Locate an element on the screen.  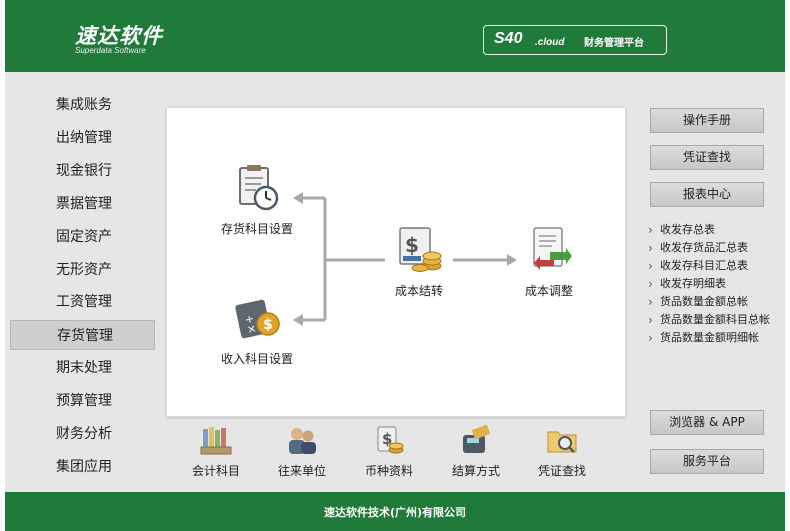
clipboard-clock-icon is located at coordinates (259, 188).